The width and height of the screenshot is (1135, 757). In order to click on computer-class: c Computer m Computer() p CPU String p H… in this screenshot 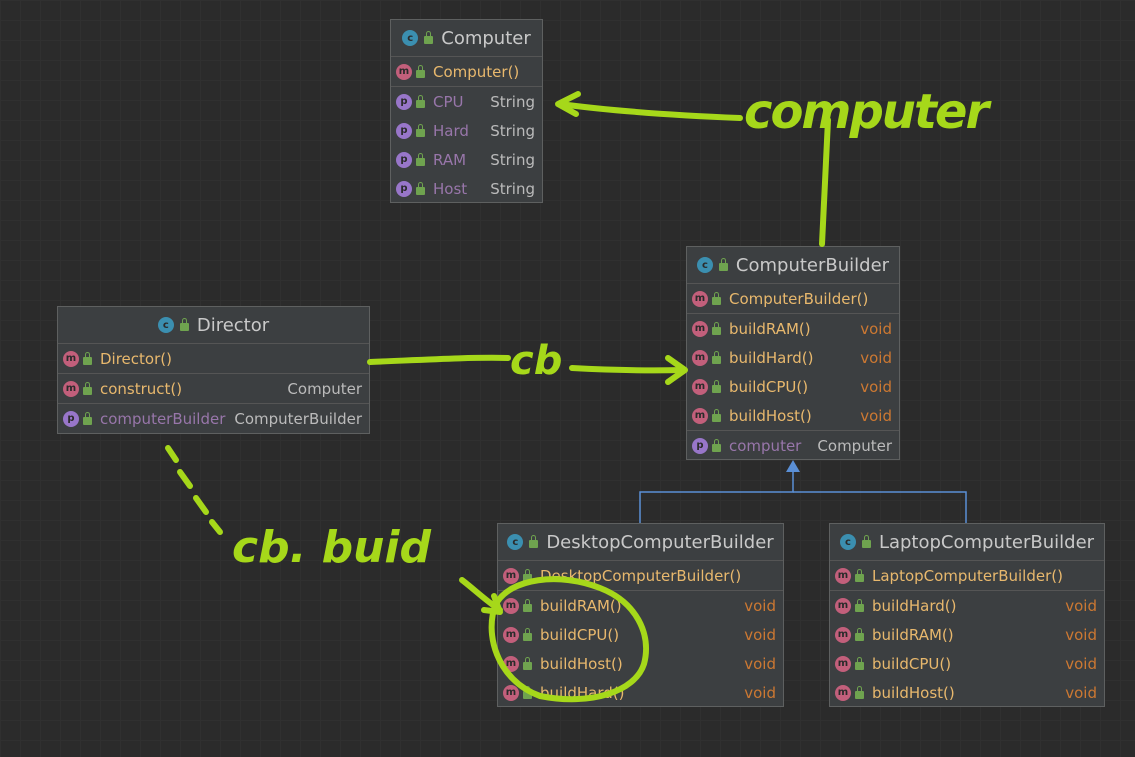, I will do `click(466, 111)`.